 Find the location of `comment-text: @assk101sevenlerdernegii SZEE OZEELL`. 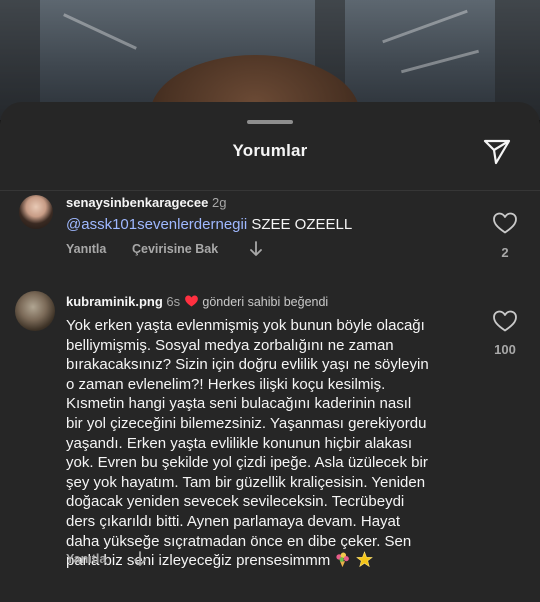

comment-text: @assk101sevenlerdernegii SZEE OZEELL is located at coordinates (209, 225).